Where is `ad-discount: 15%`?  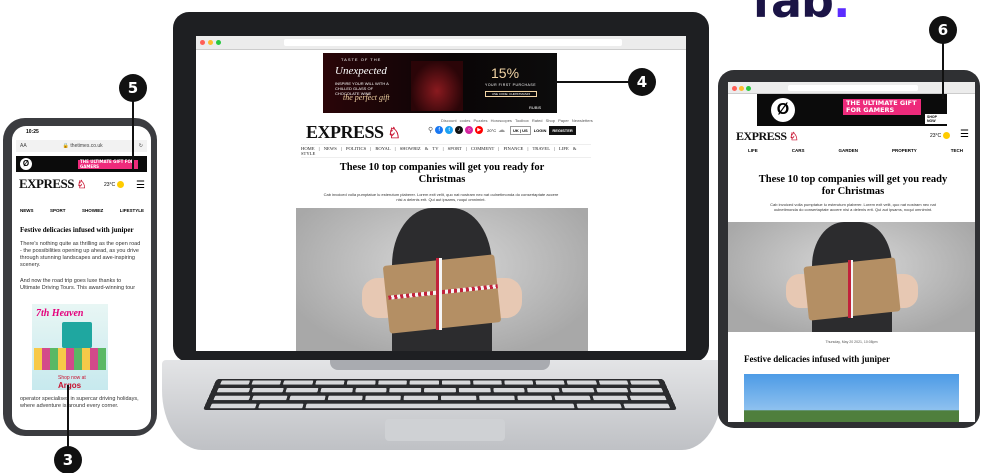 ad-discount: 15% is located at coordinates (505, 73).